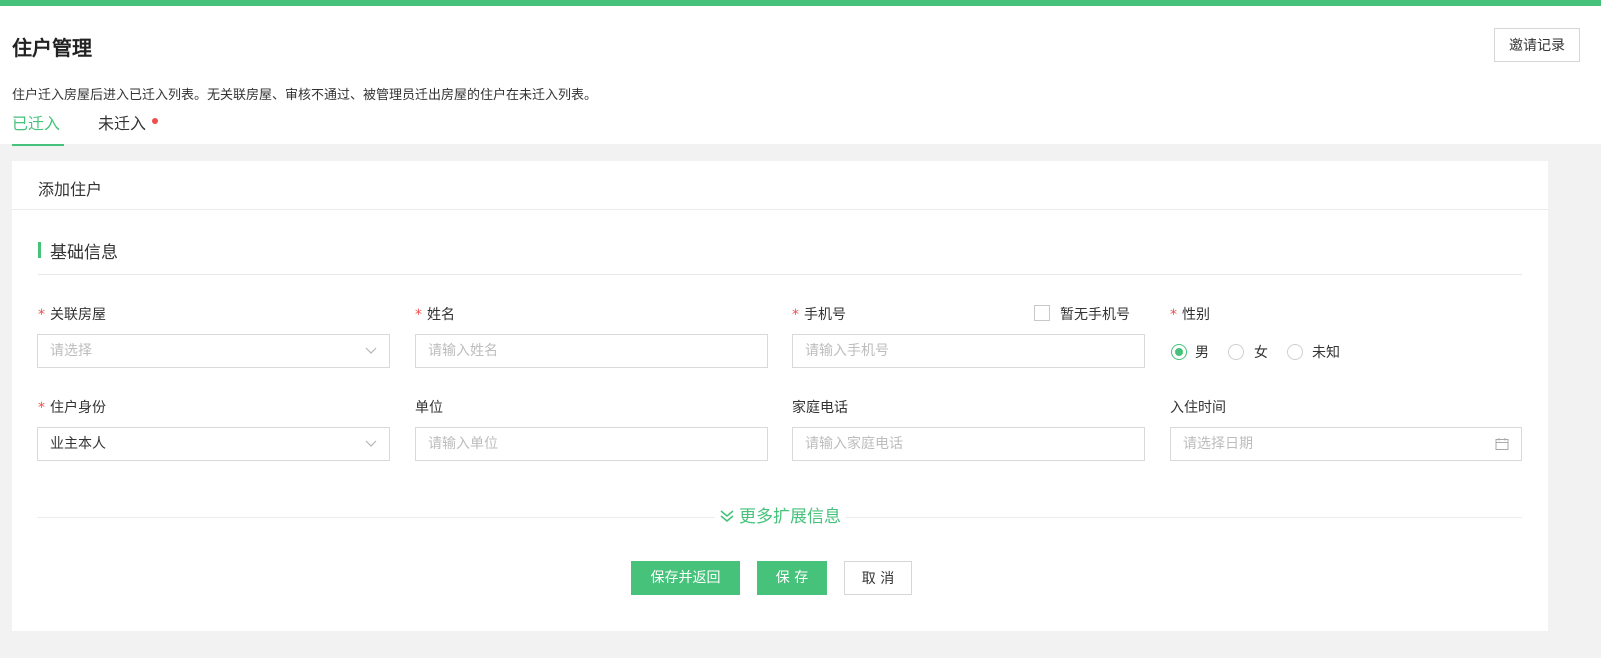 The height and width of the screenshot is (658, 1601). I want to click on tab-moved-in-label: 已迁入, so click(36, 123).